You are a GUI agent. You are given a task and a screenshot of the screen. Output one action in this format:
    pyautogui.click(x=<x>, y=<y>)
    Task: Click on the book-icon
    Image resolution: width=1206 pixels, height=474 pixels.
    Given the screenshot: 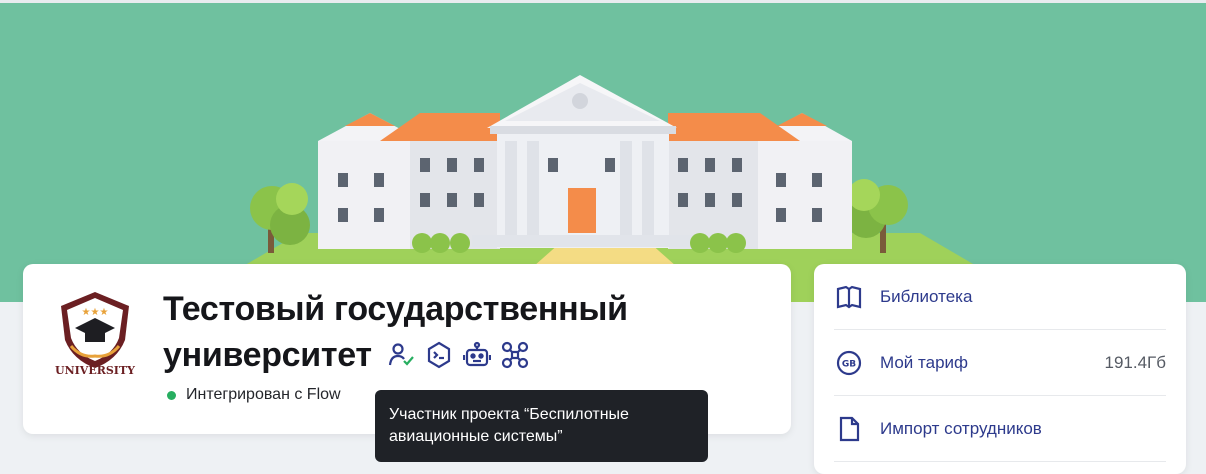 What is the action you would take?
    pyautogui.click(x=849, y=297)
    